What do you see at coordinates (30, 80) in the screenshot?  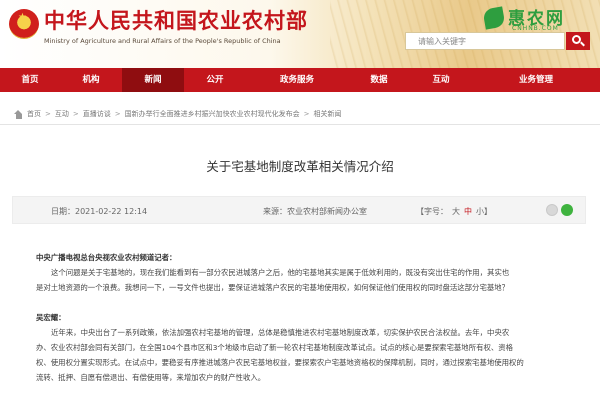 I see `nav-item-home: 首页` at bounding box center [30, 80].